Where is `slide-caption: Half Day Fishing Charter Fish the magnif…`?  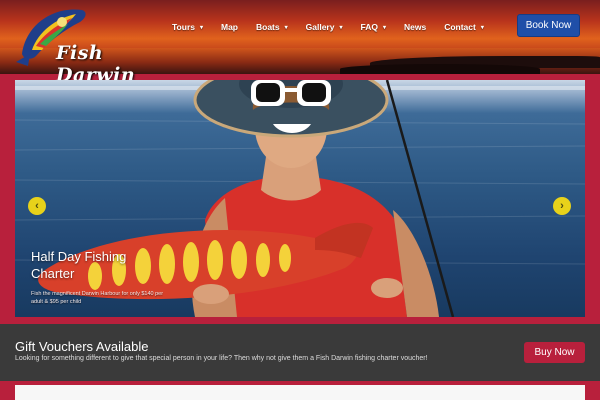
slide-caption: Half Day Fishing Charter Fish the magnif… is located at coordinates (101, 277).